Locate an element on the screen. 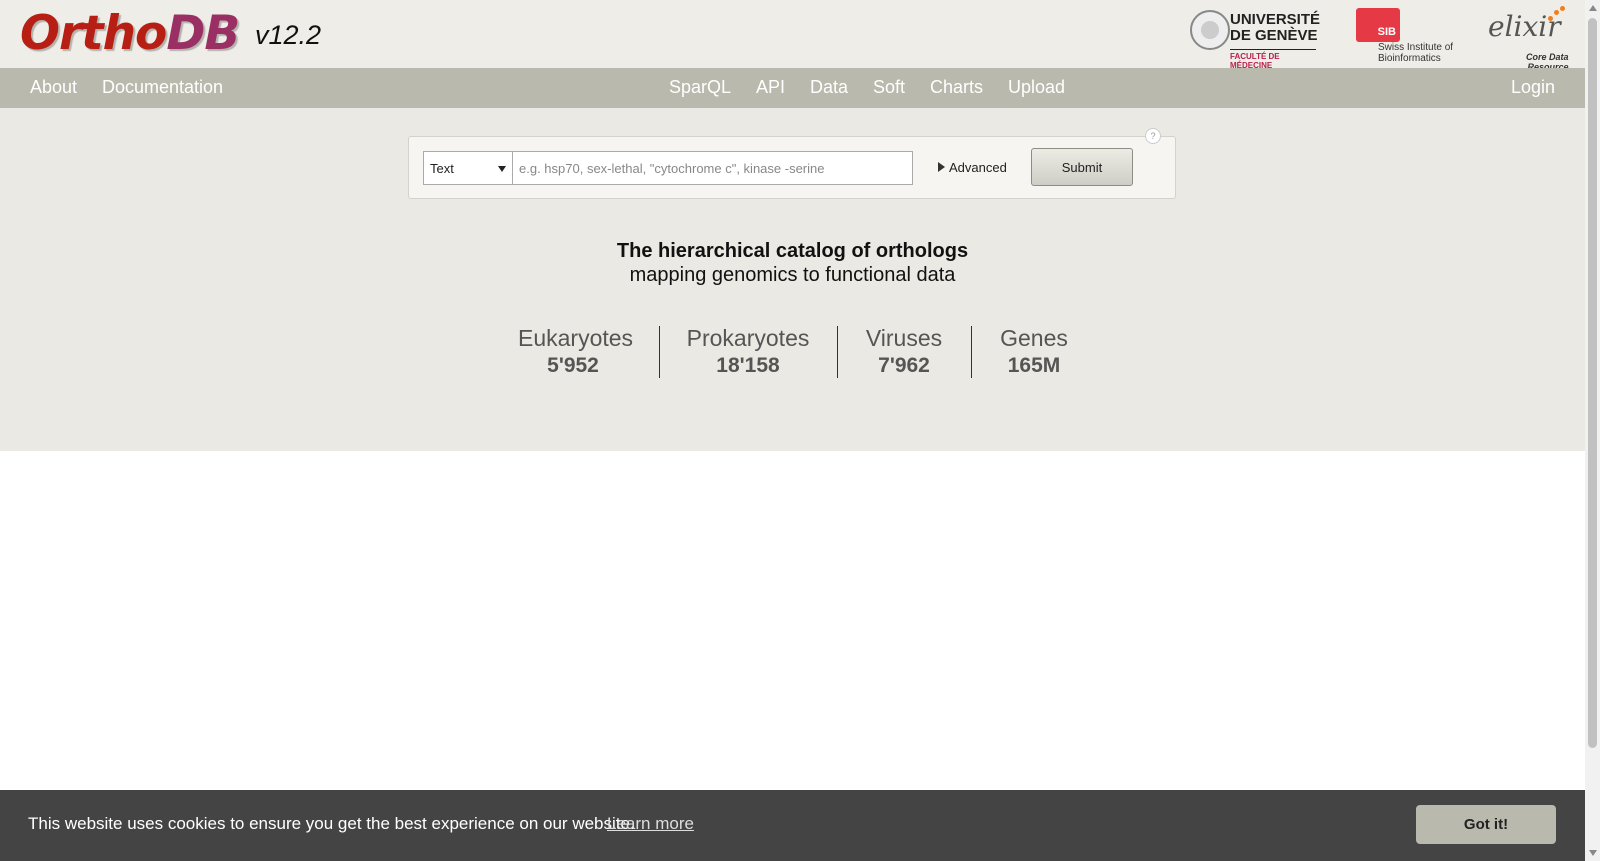 The width and height of the screenshot is (1600, 861). stat-prokaryotes: Prokaryotes 18'158 is located at coordinates (748, 351).